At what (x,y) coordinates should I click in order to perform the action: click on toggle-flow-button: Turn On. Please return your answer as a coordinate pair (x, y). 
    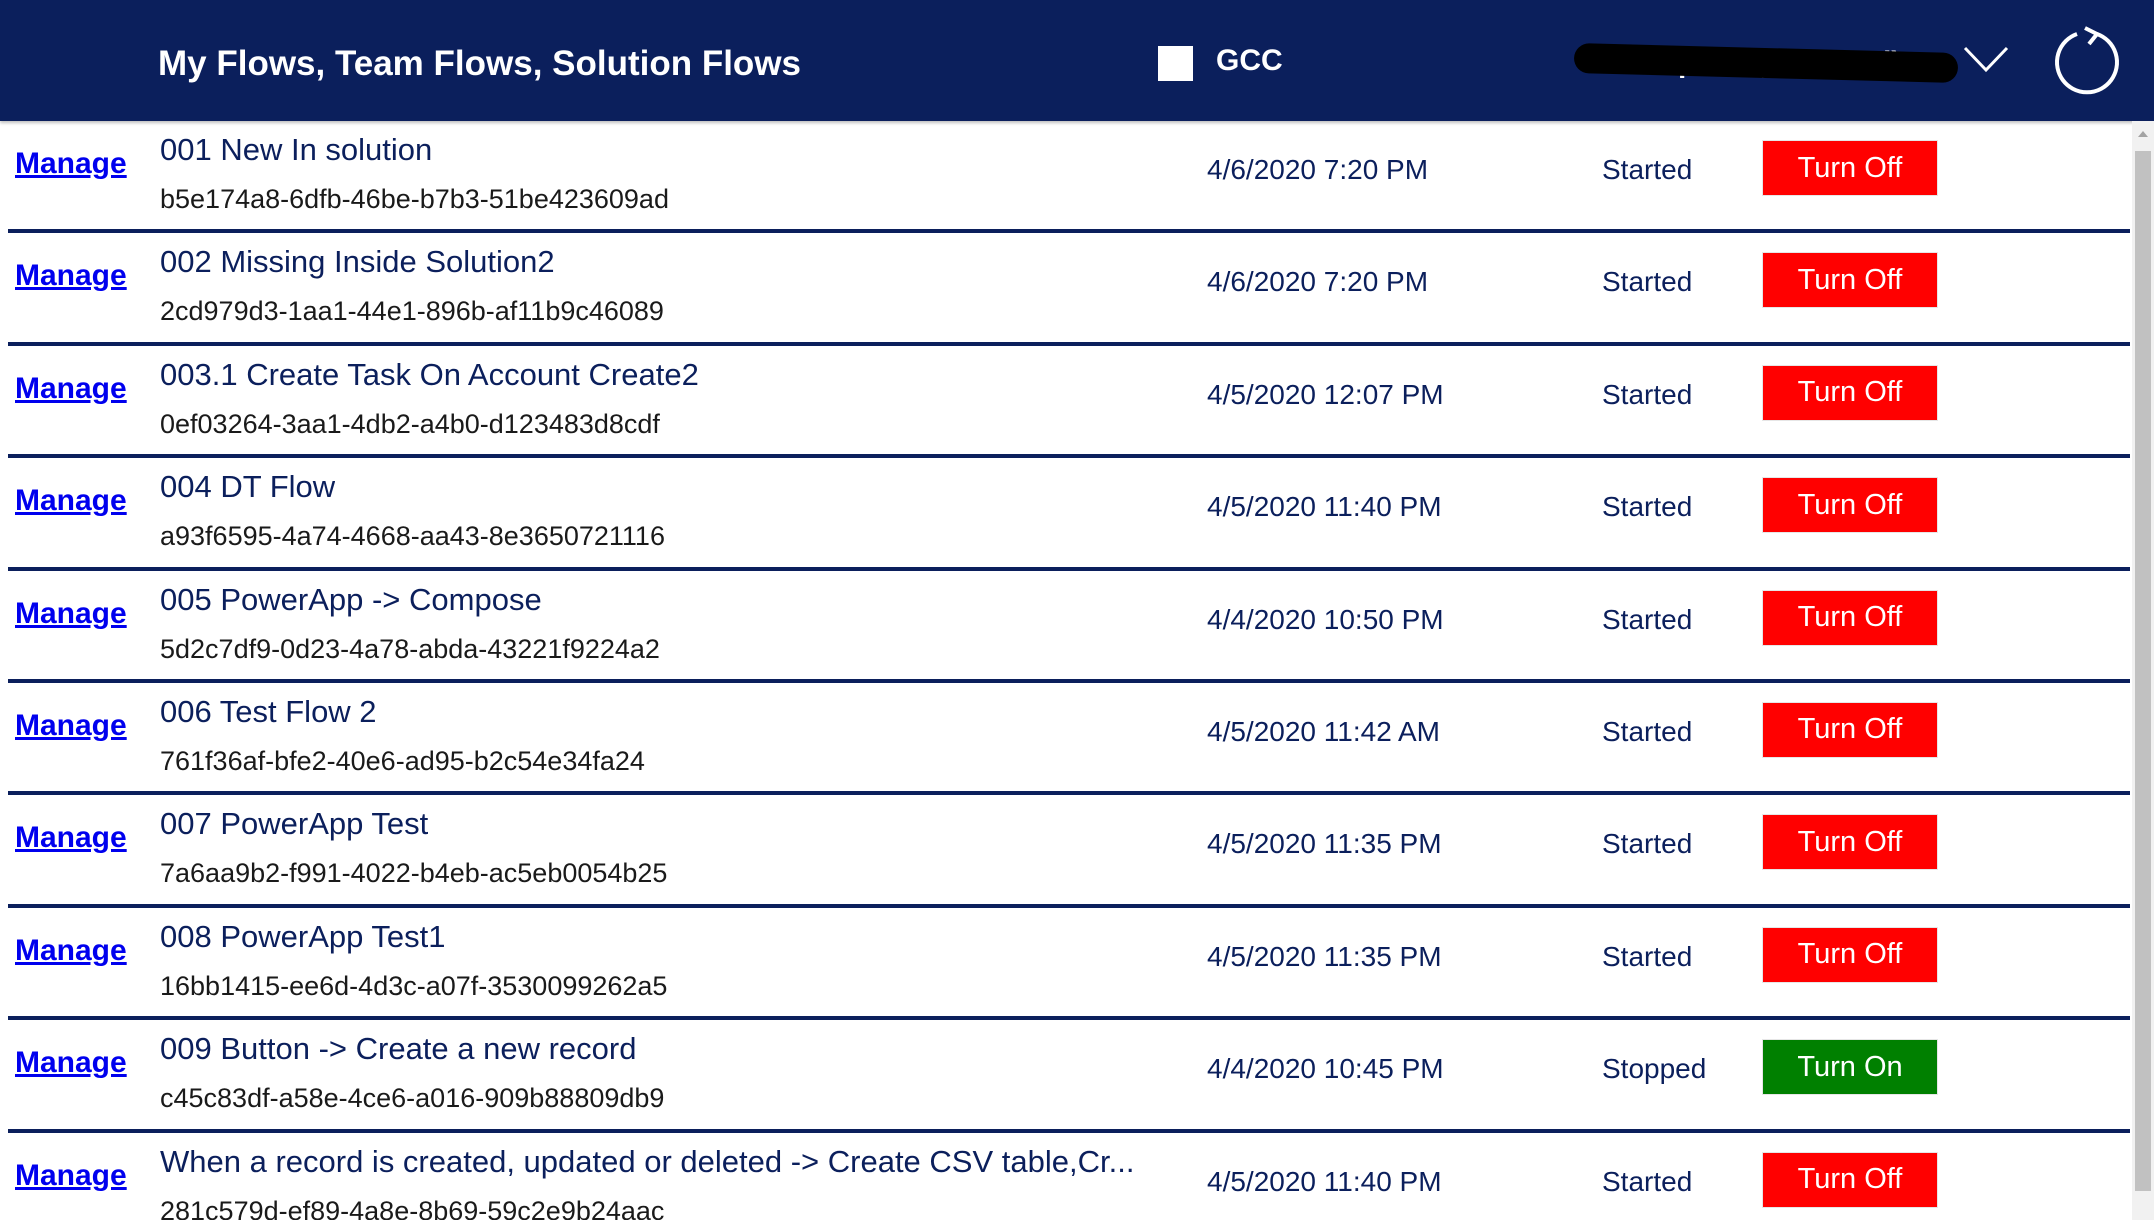
    Looking at the image, I should click on (1850, 1067).